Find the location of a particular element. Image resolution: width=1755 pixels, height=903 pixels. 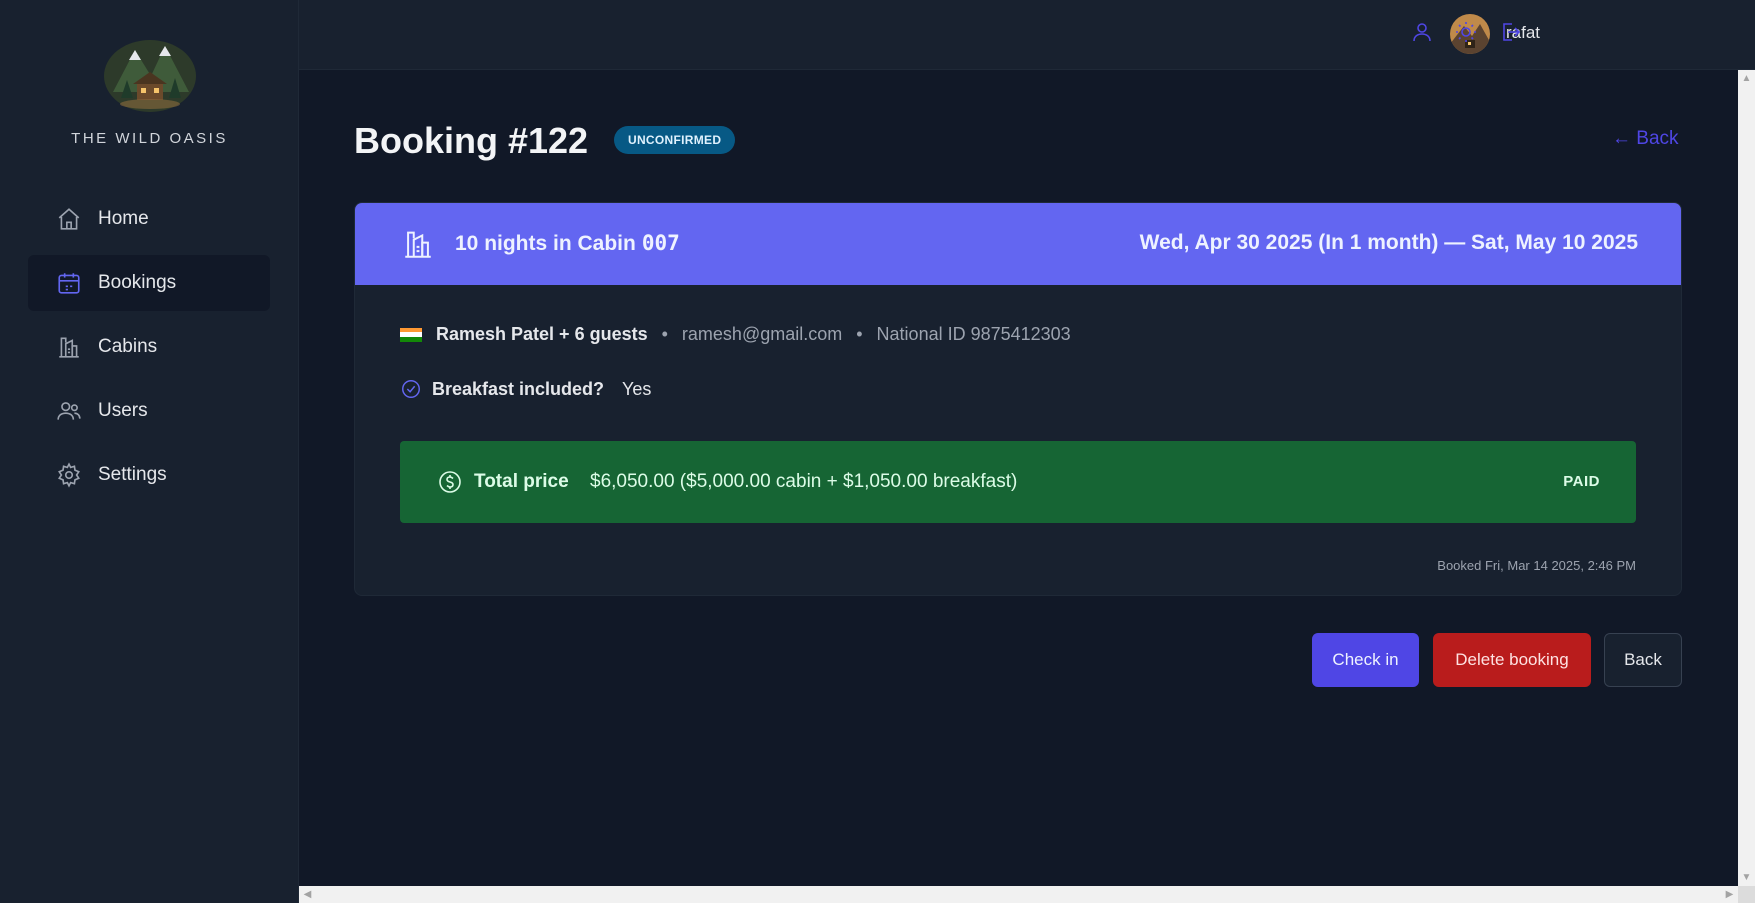

check-in-button: Check in is located at coordinates (1365, 660).